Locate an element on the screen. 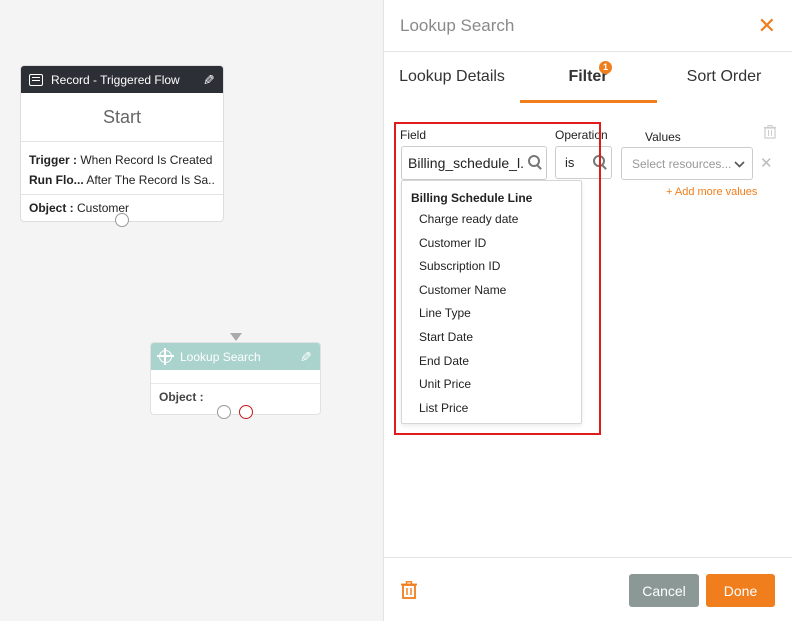 The height and width of the screenshot is (621, 792). tab-sort-order: Sort Order is located at coordinates (724, 77).